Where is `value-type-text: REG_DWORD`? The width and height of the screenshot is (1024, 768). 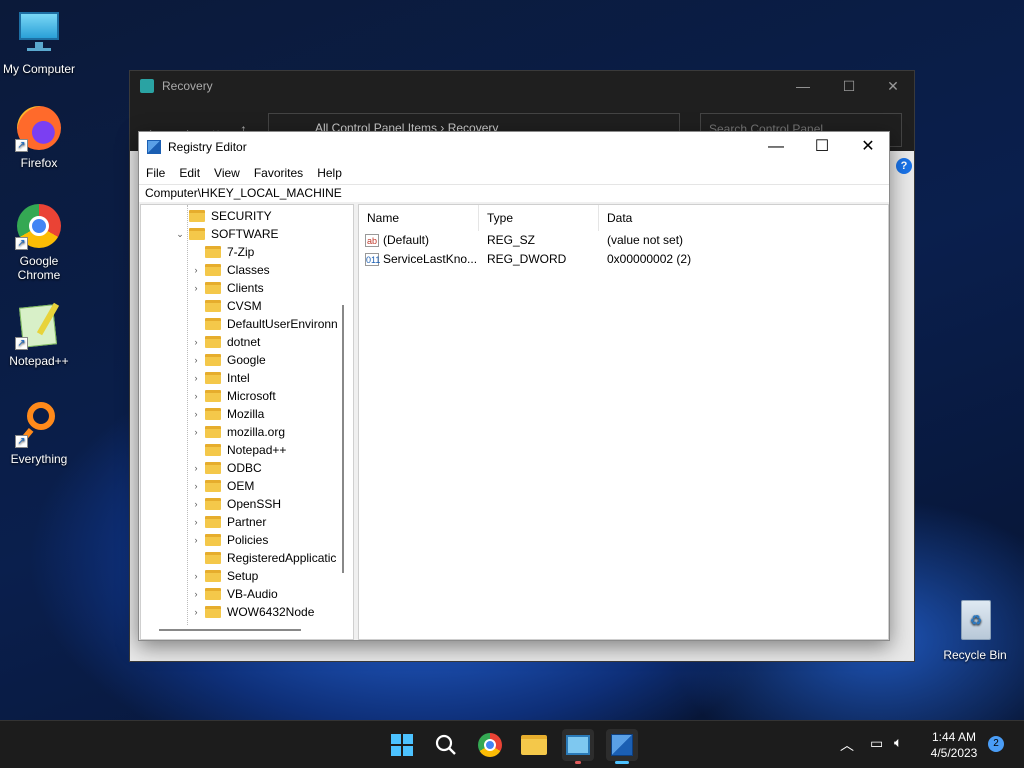
value-type-text: REG_DWORD is located at coordinates (527, 259).